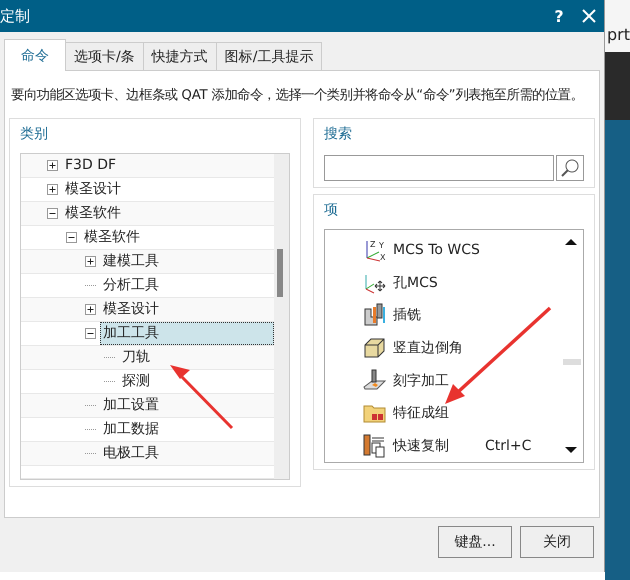  Describe the element at coordinates (570, 450) in the screenshot. I see `scroll-down-icon` at that location.